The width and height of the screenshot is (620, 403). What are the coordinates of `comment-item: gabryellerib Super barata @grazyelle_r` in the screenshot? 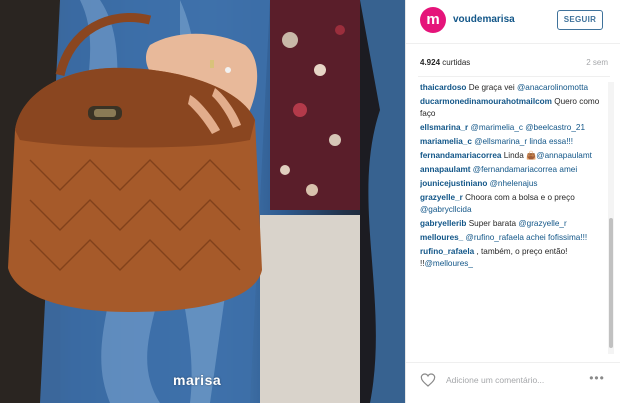 It's located at (513, 224).